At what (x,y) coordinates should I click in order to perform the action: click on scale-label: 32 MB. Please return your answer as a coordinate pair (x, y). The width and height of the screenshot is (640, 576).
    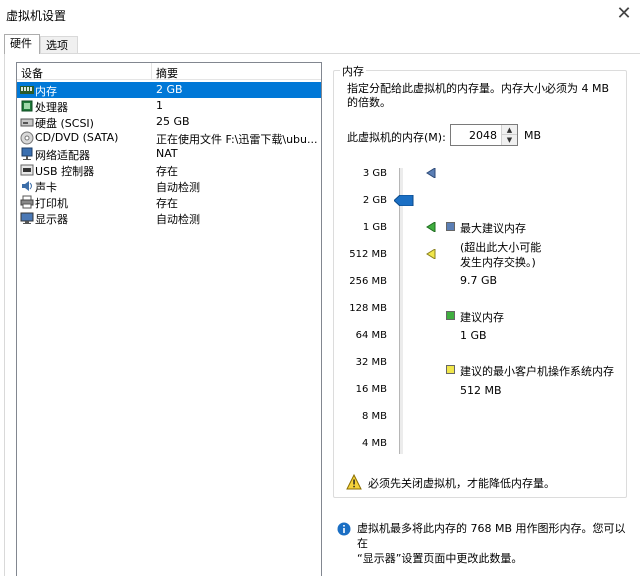
    Looking at the image, I should click on (371, 362).